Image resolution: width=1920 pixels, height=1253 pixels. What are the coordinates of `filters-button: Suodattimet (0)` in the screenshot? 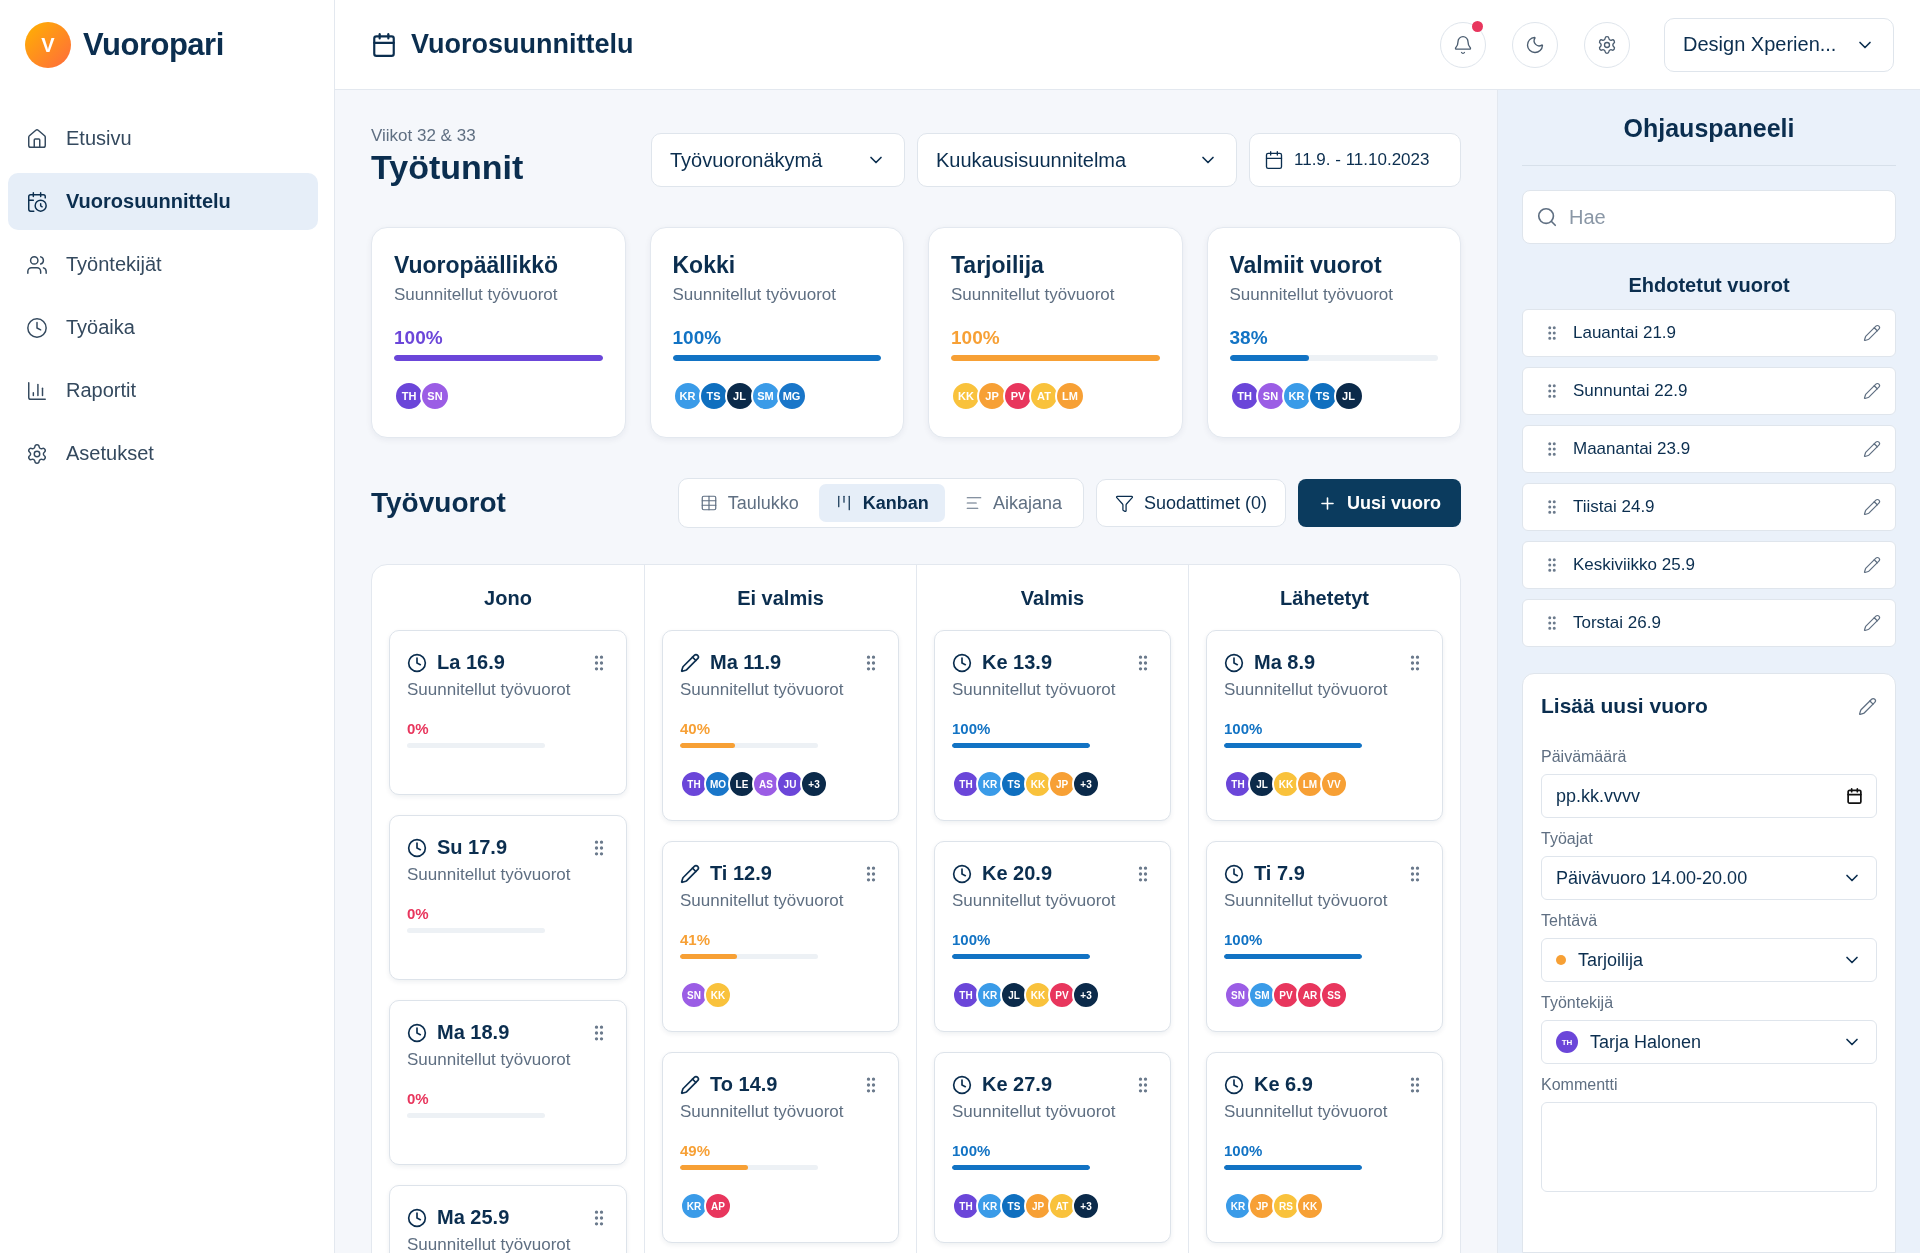 It's located at (1190, 503).